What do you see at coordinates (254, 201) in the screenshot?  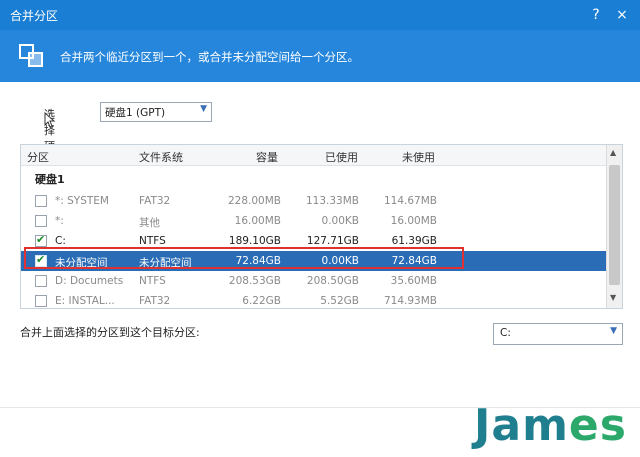 I see `cell-capacity: 228.00MB` at bounding box center [254, 201].